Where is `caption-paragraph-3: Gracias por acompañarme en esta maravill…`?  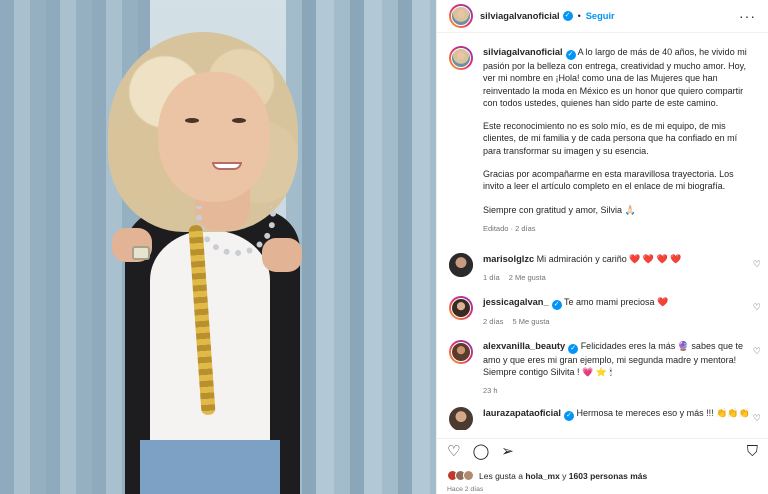
caption-paragraph-3: Gracias por acompañarme en esta maravill… is located at coordinates (608, 180).